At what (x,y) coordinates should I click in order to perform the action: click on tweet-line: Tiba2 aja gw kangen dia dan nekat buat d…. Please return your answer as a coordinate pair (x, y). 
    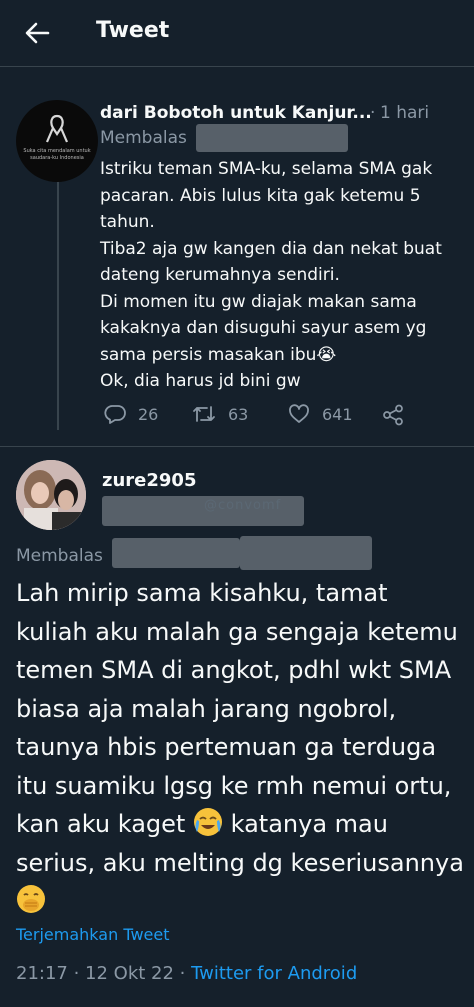
    Looking at the image, I should click on (271, 262).